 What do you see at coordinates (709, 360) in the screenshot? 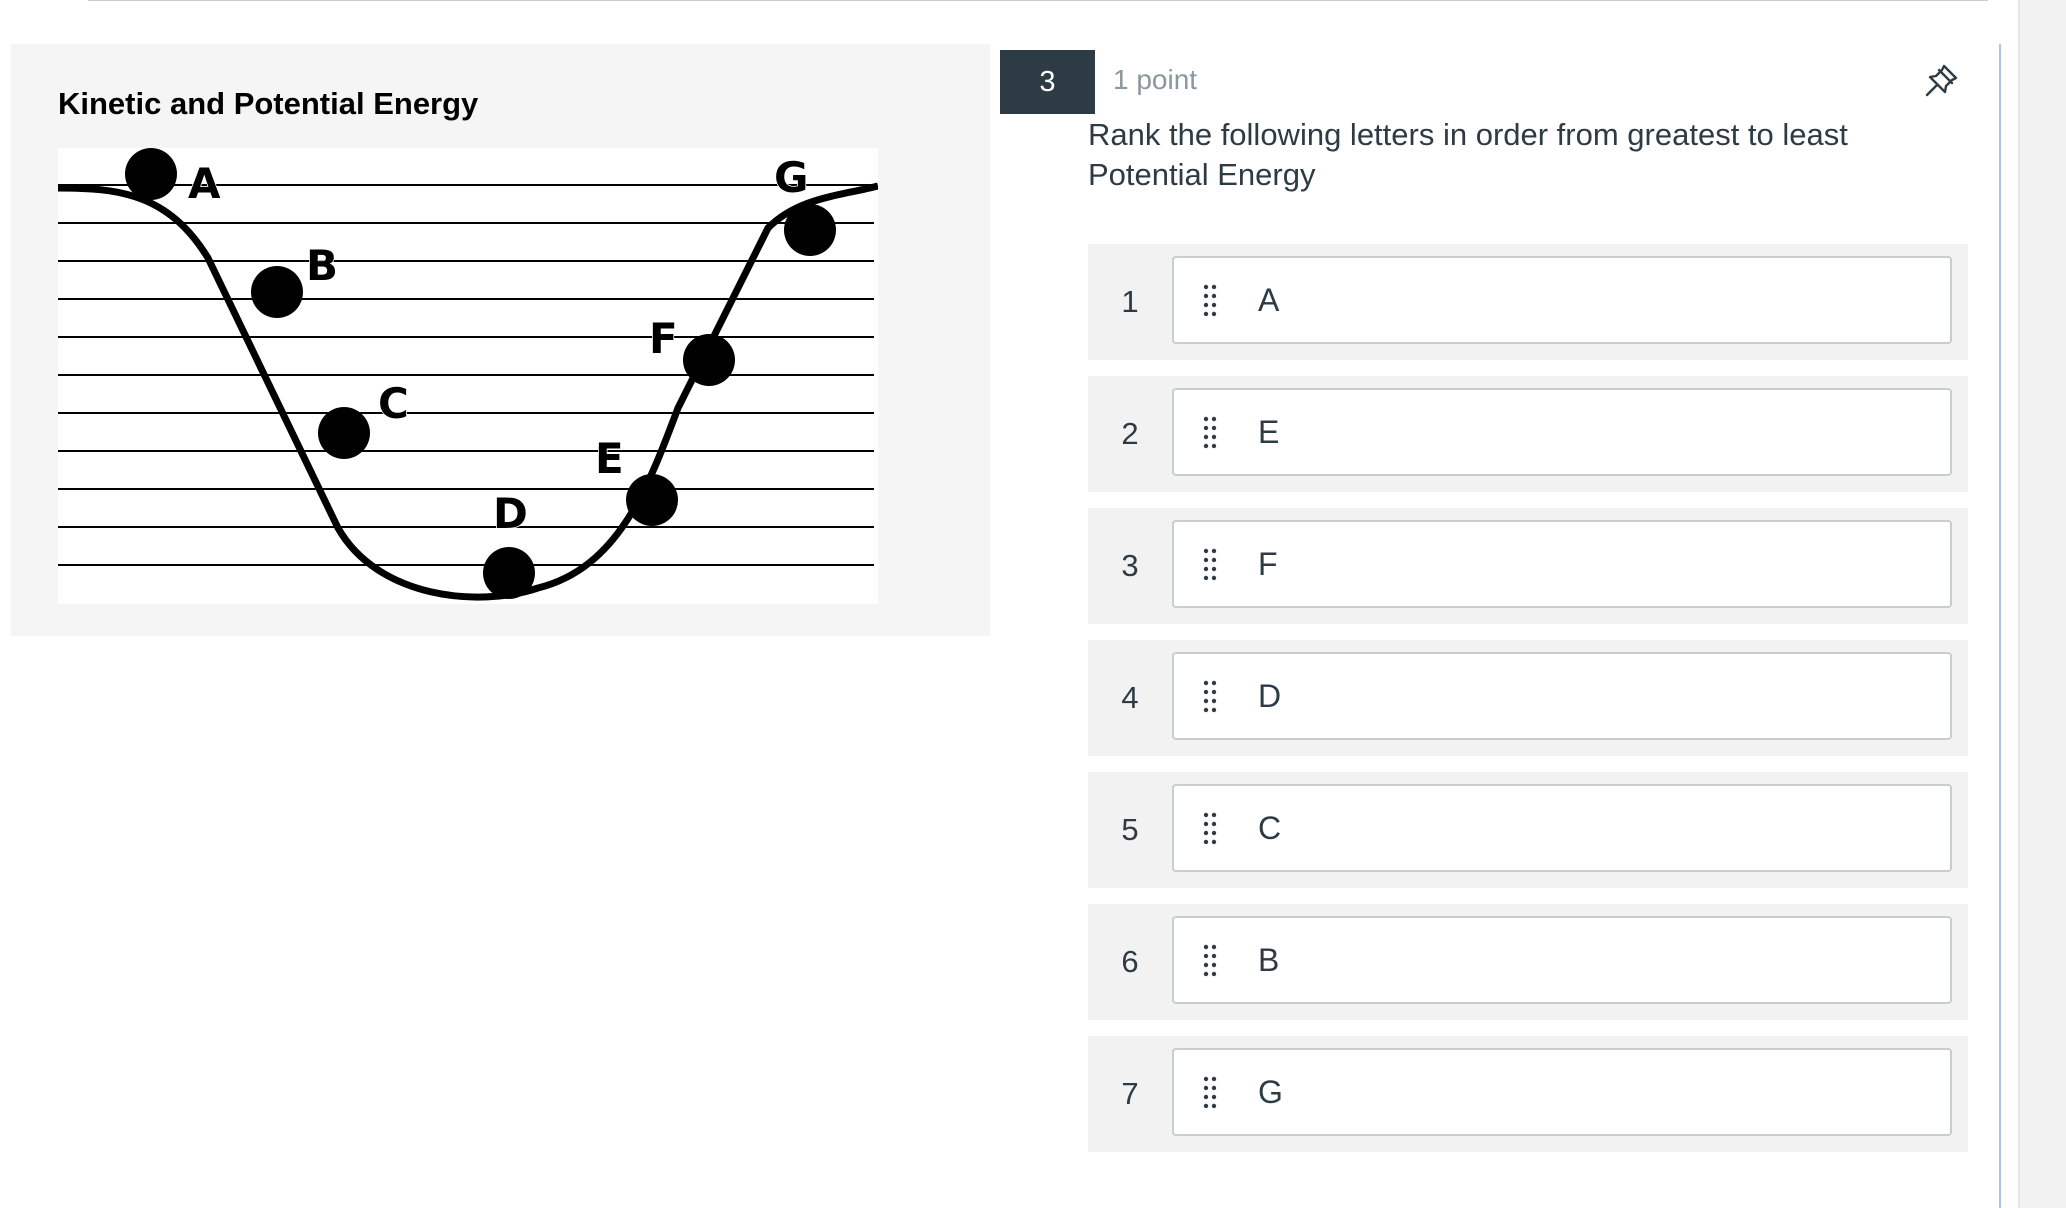
I see `ball-f` at bounding box center [709, 360].